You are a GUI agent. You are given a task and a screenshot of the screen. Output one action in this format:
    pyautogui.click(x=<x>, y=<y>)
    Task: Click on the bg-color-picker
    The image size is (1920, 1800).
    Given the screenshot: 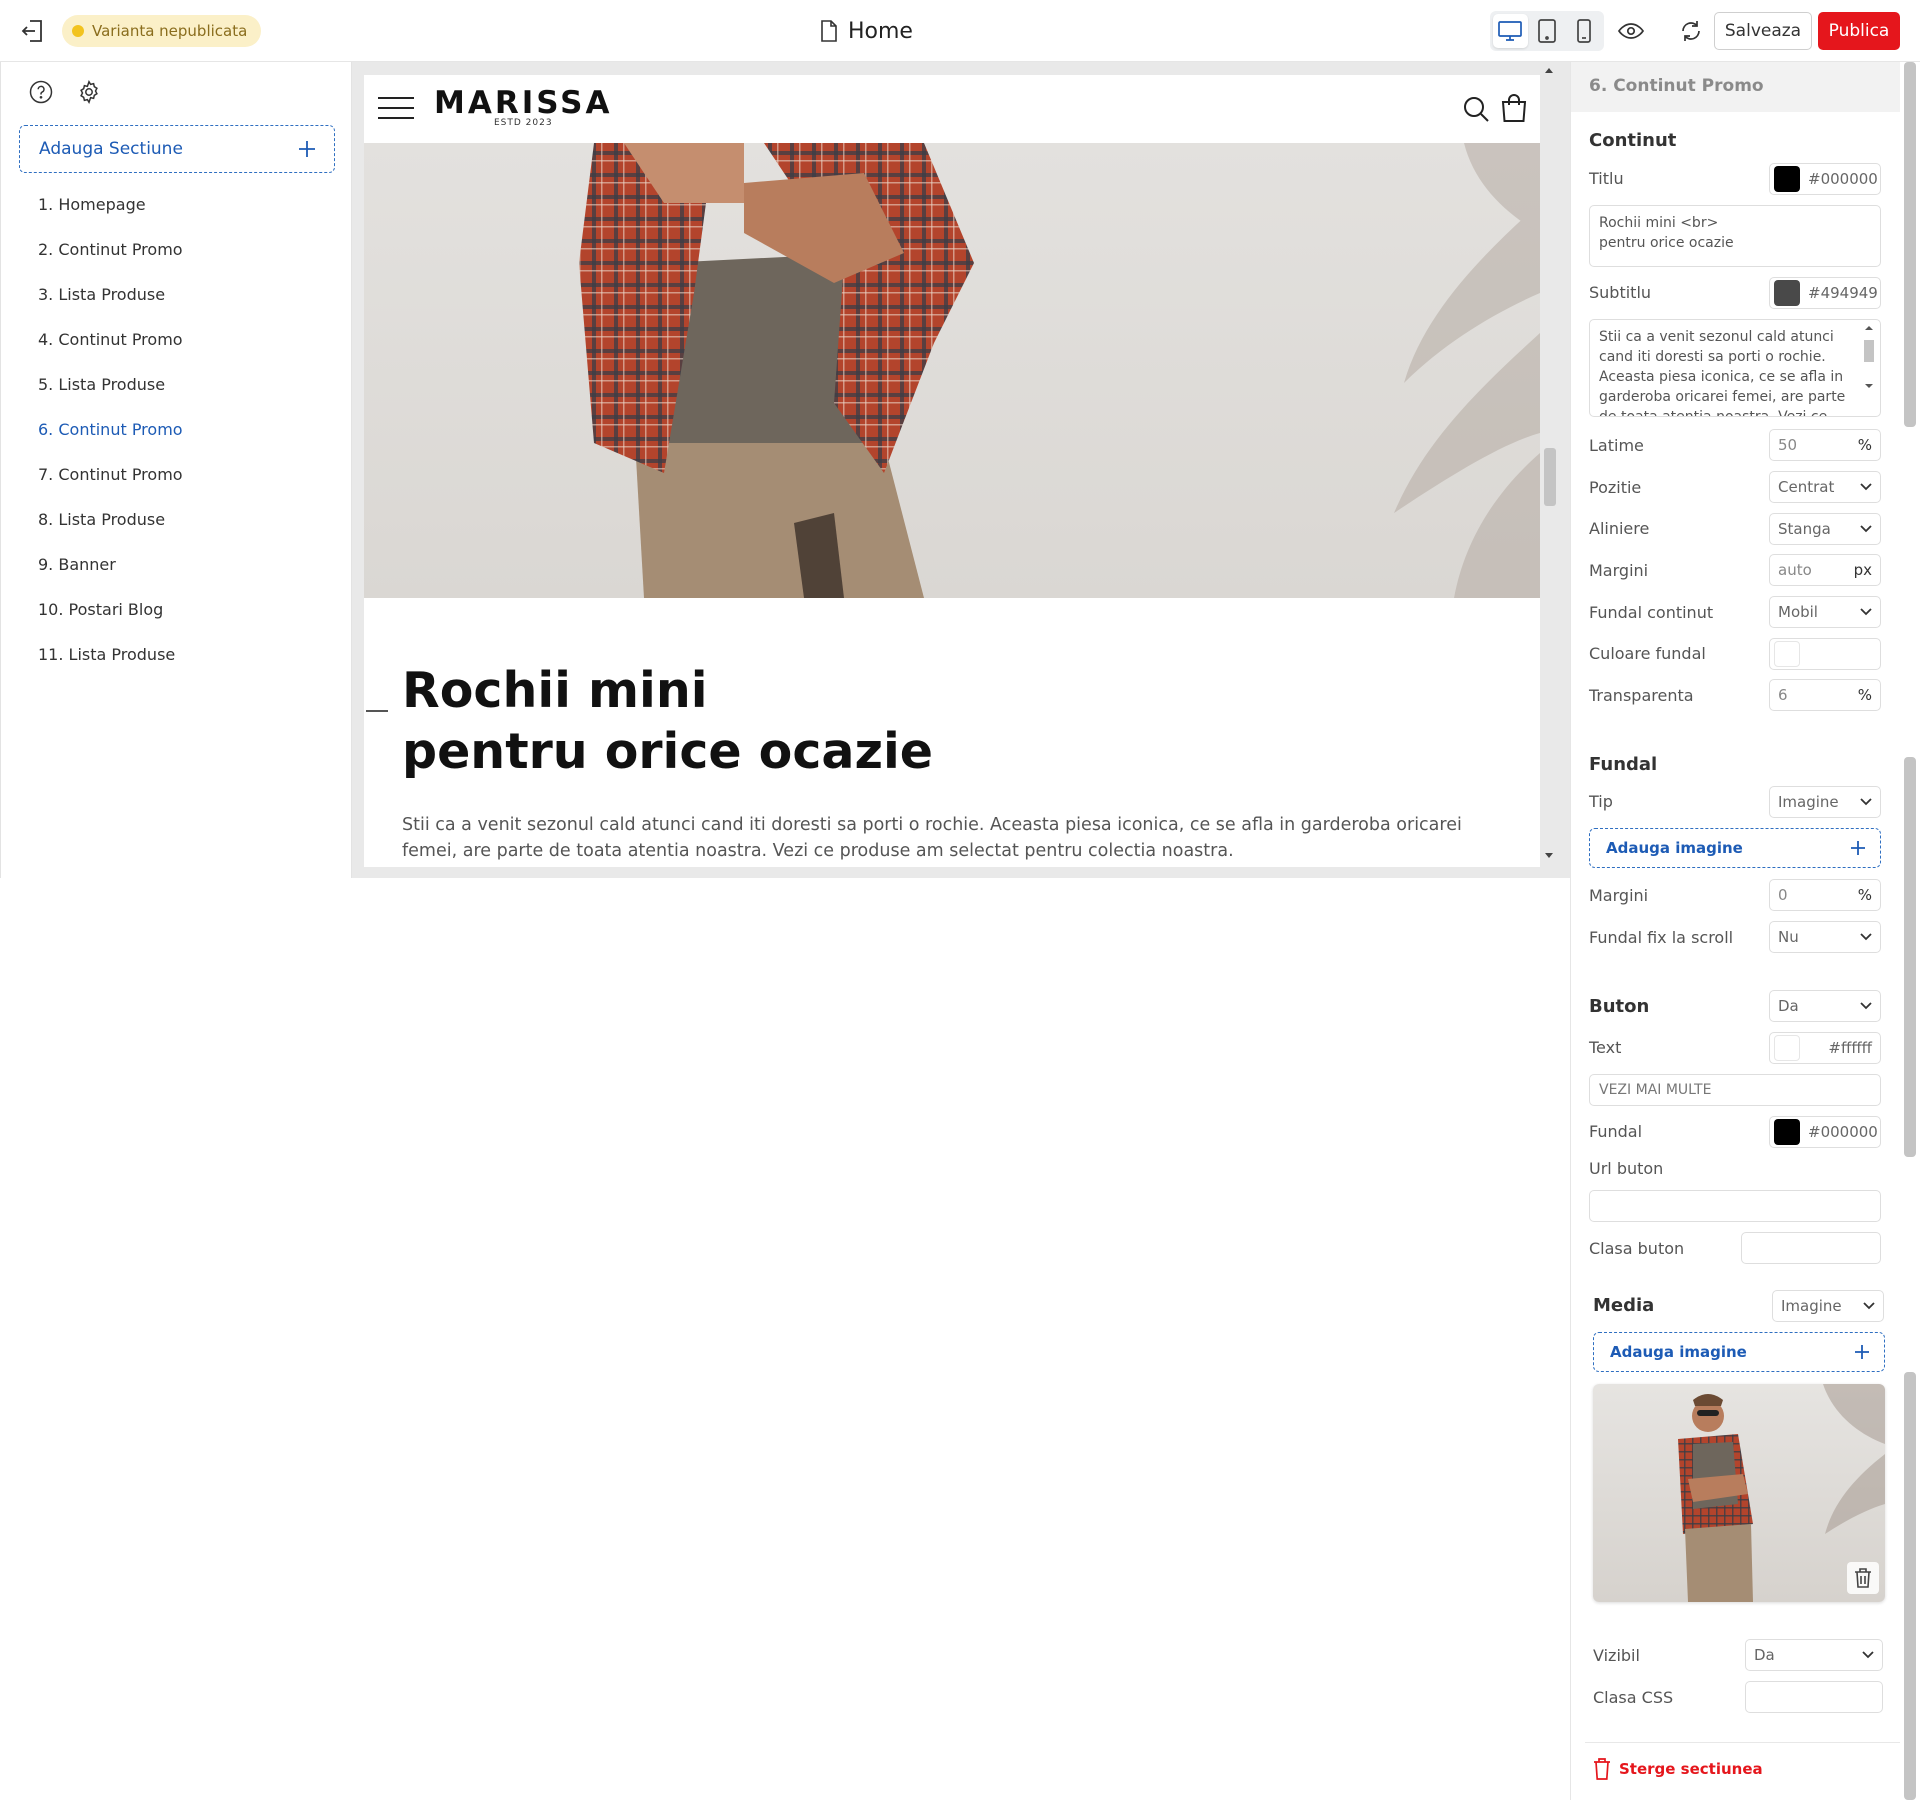 What is the action you would take?
    pyautogui.click(x=1825, y=654)
    